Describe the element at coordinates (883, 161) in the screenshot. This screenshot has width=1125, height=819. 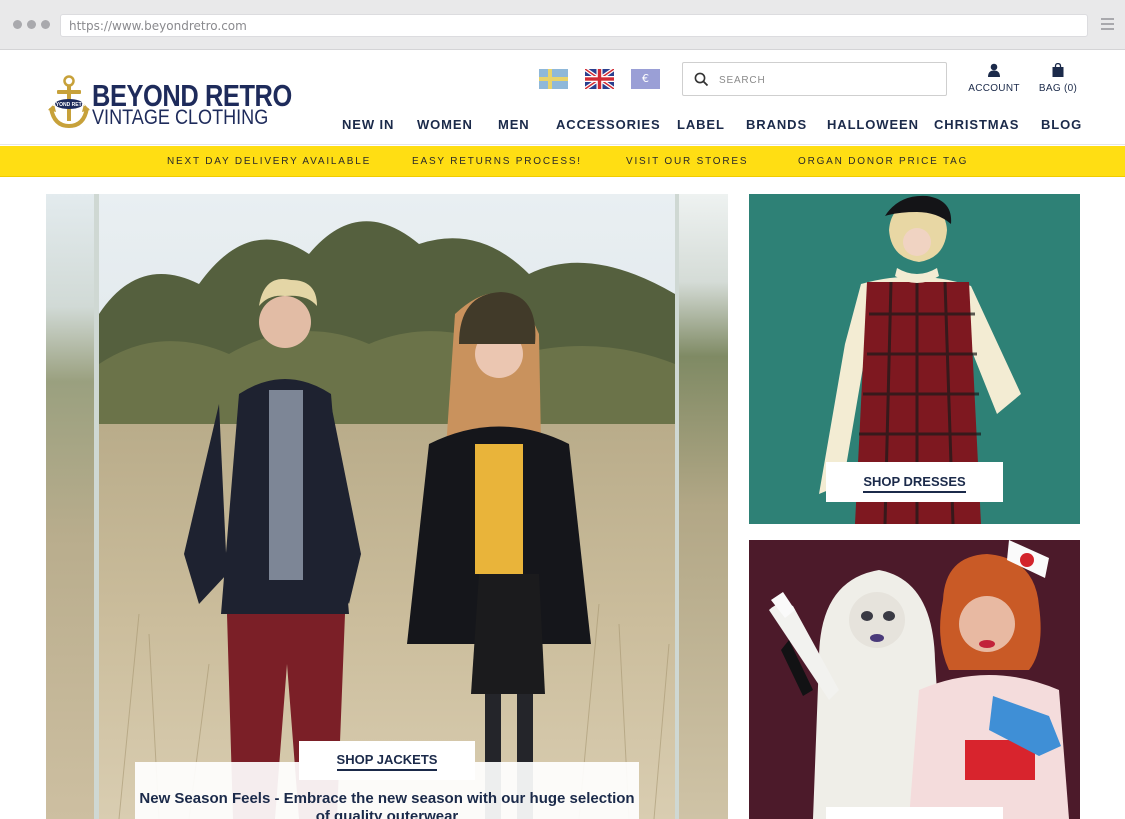
I see `promo-organ-donor: ORGAN DONOR PRICE TAG` at that location.